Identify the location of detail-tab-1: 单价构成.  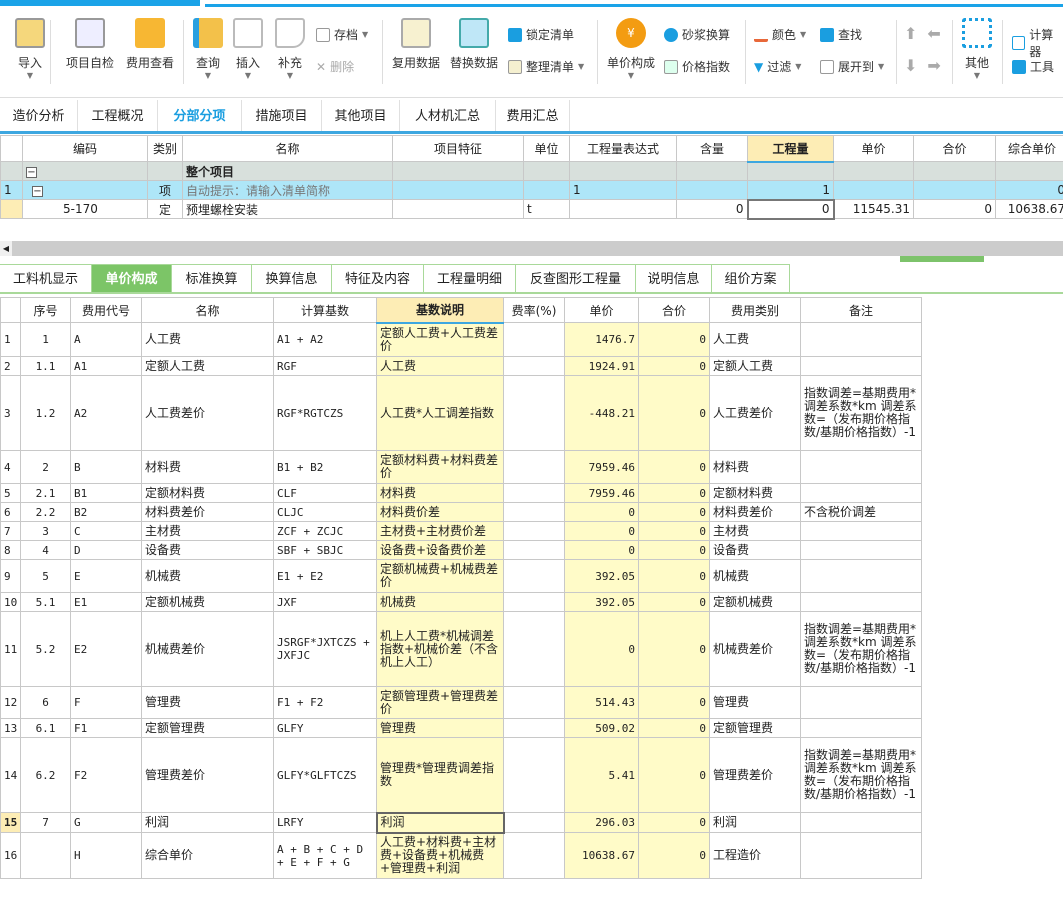
(132, 278).